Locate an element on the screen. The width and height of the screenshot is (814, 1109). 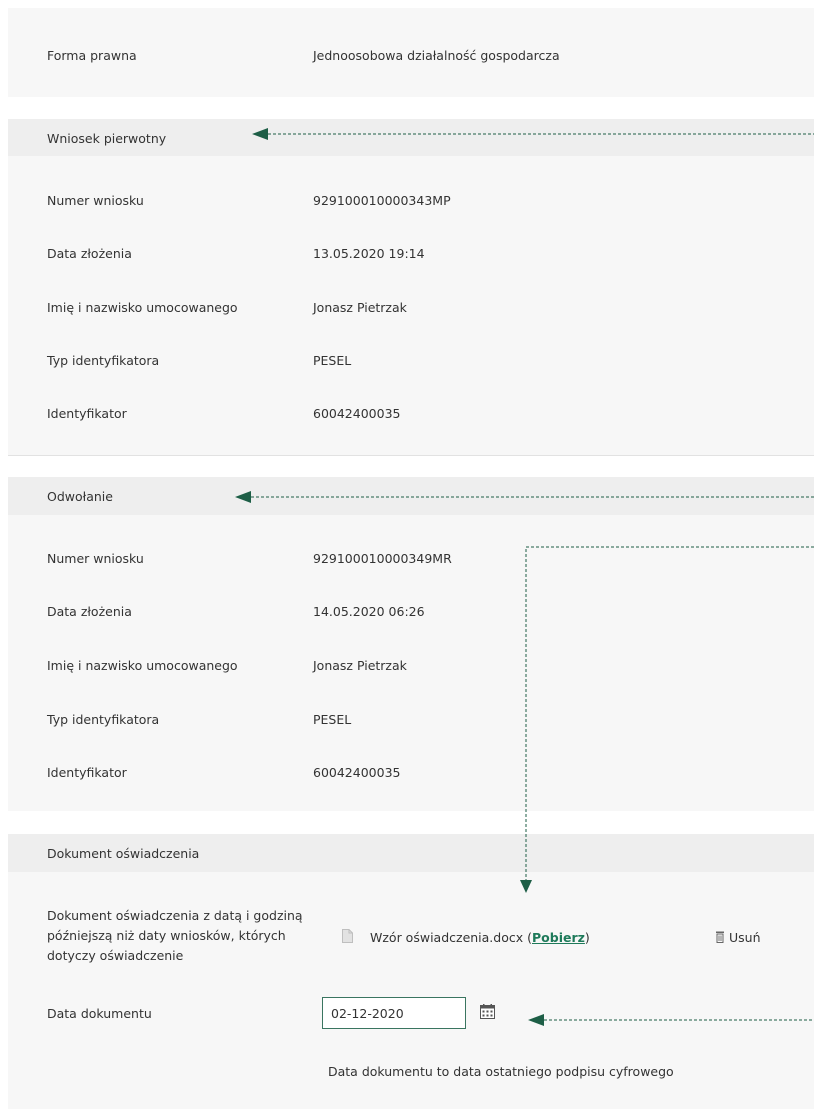
legal-form-value: Jednoosobowa działalność gospodarcza is located at coordinates (436, 55).